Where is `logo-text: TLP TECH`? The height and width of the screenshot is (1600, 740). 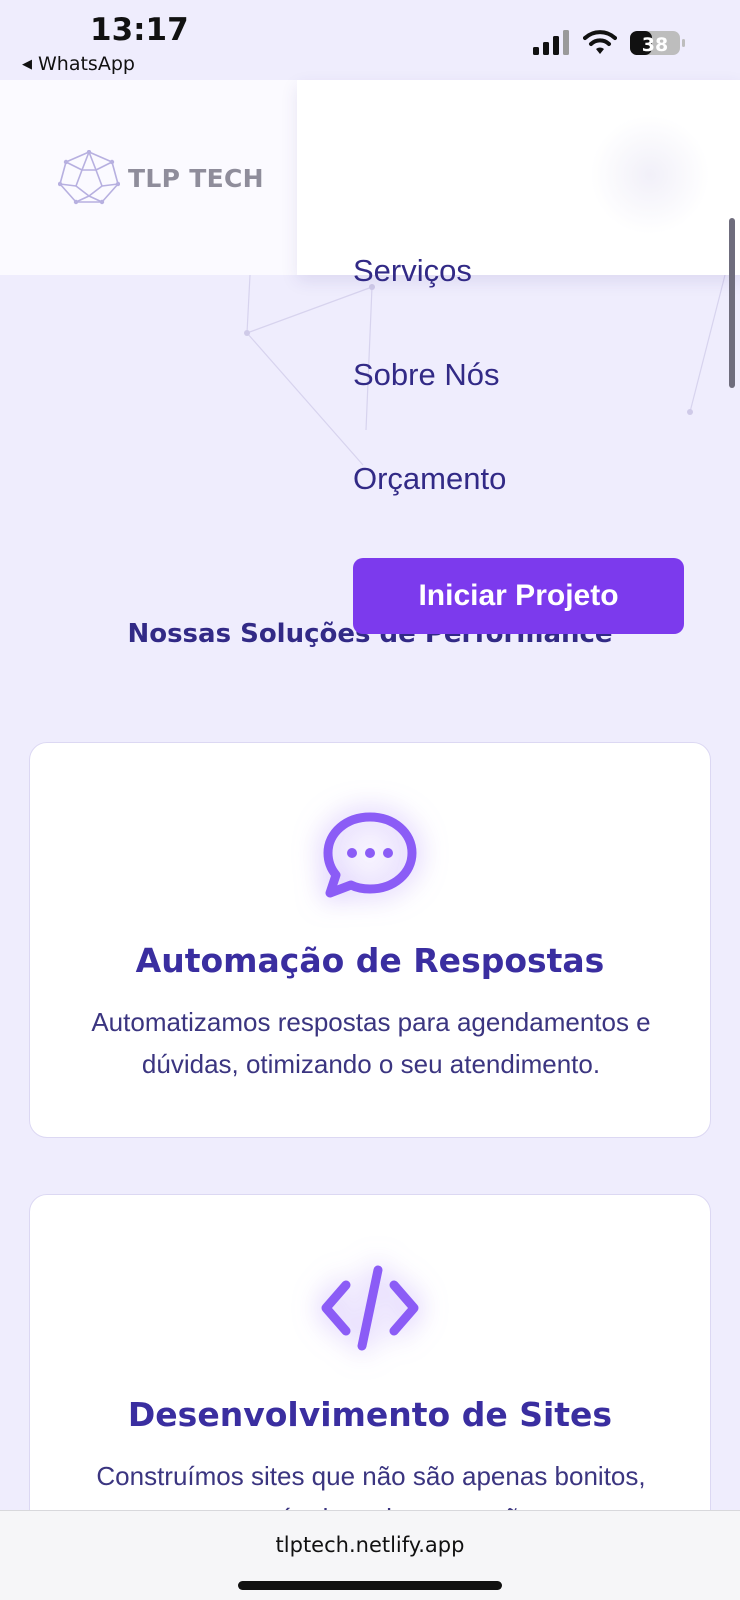 logo-text: TLP TECH is located at coordinates (196, 178).